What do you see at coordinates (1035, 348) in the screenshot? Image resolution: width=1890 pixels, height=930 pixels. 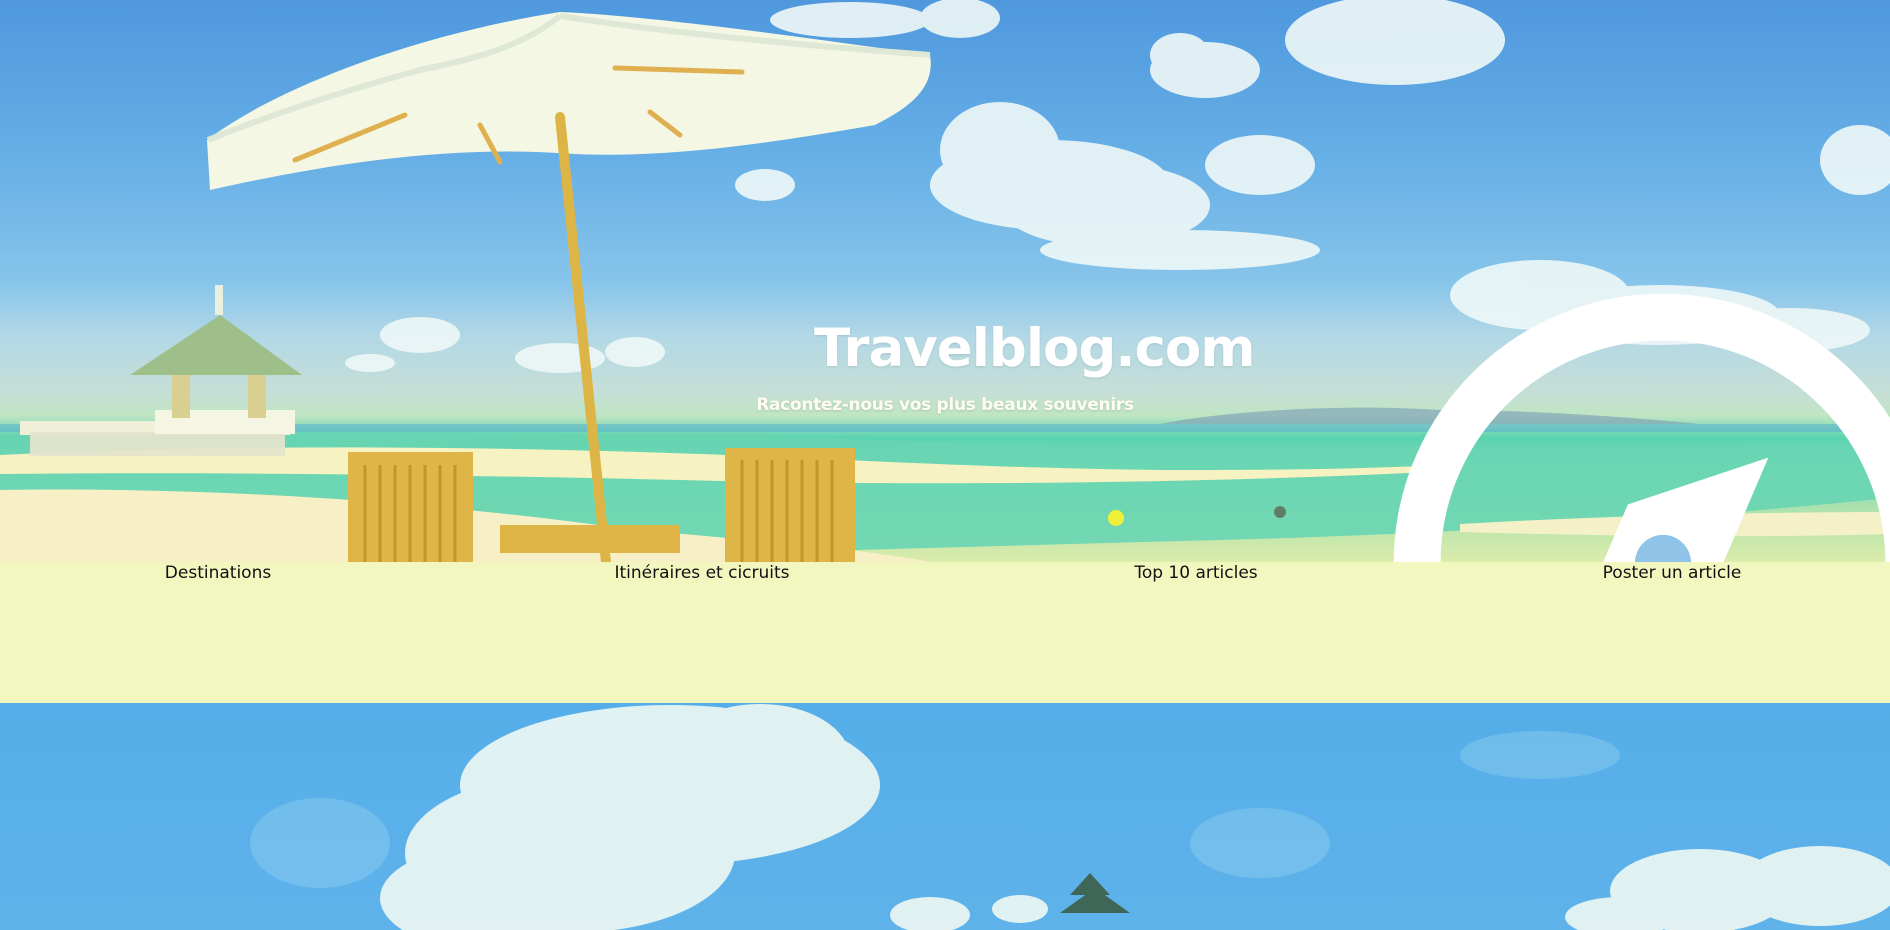 I see `site-title: Travelblog.com` at bounding box center [1035, 348].